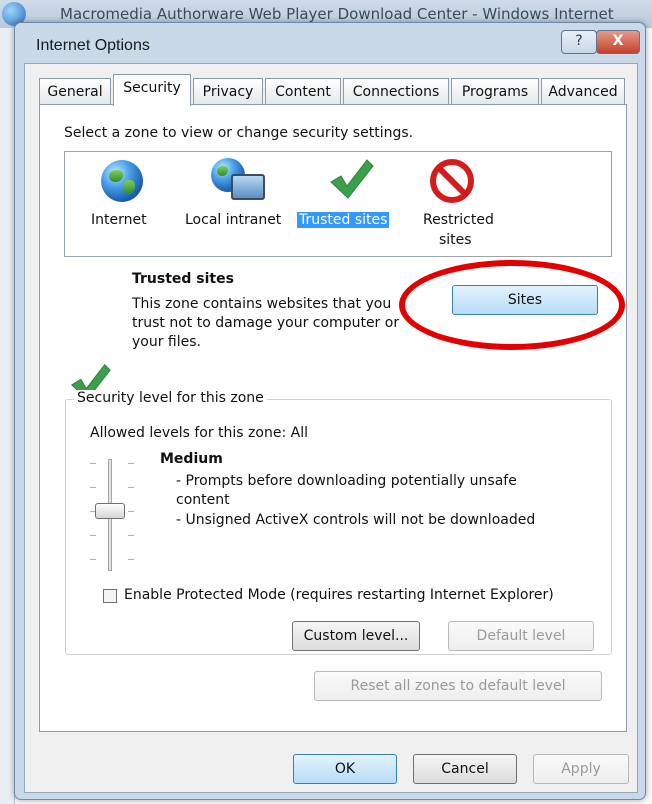 Image resolution: width=652 pixels, height=804 pixels. What do you see at coordinates (458, 686) in the screenshot?
I see `reset-all-zones-button: Reset all zones to default level` at bounding box center [458, 686].